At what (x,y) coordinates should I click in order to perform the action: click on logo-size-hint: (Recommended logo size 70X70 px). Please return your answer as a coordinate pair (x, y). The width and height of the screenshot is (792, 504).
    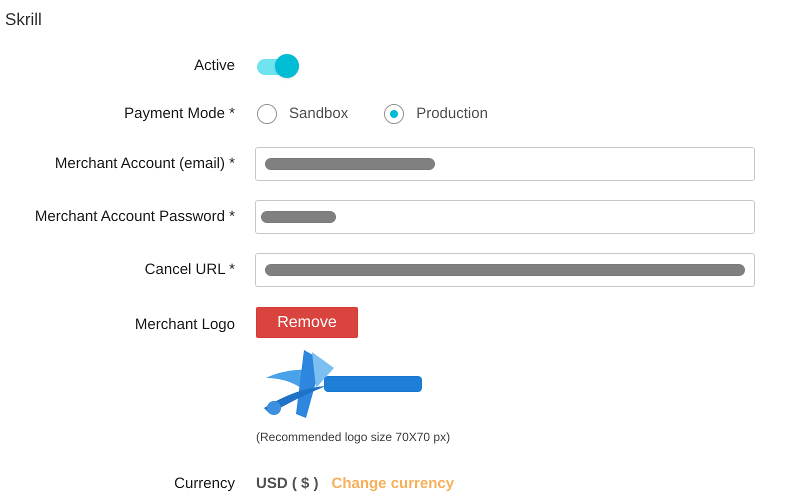
    Looking at the image, I should click on (353, 437).